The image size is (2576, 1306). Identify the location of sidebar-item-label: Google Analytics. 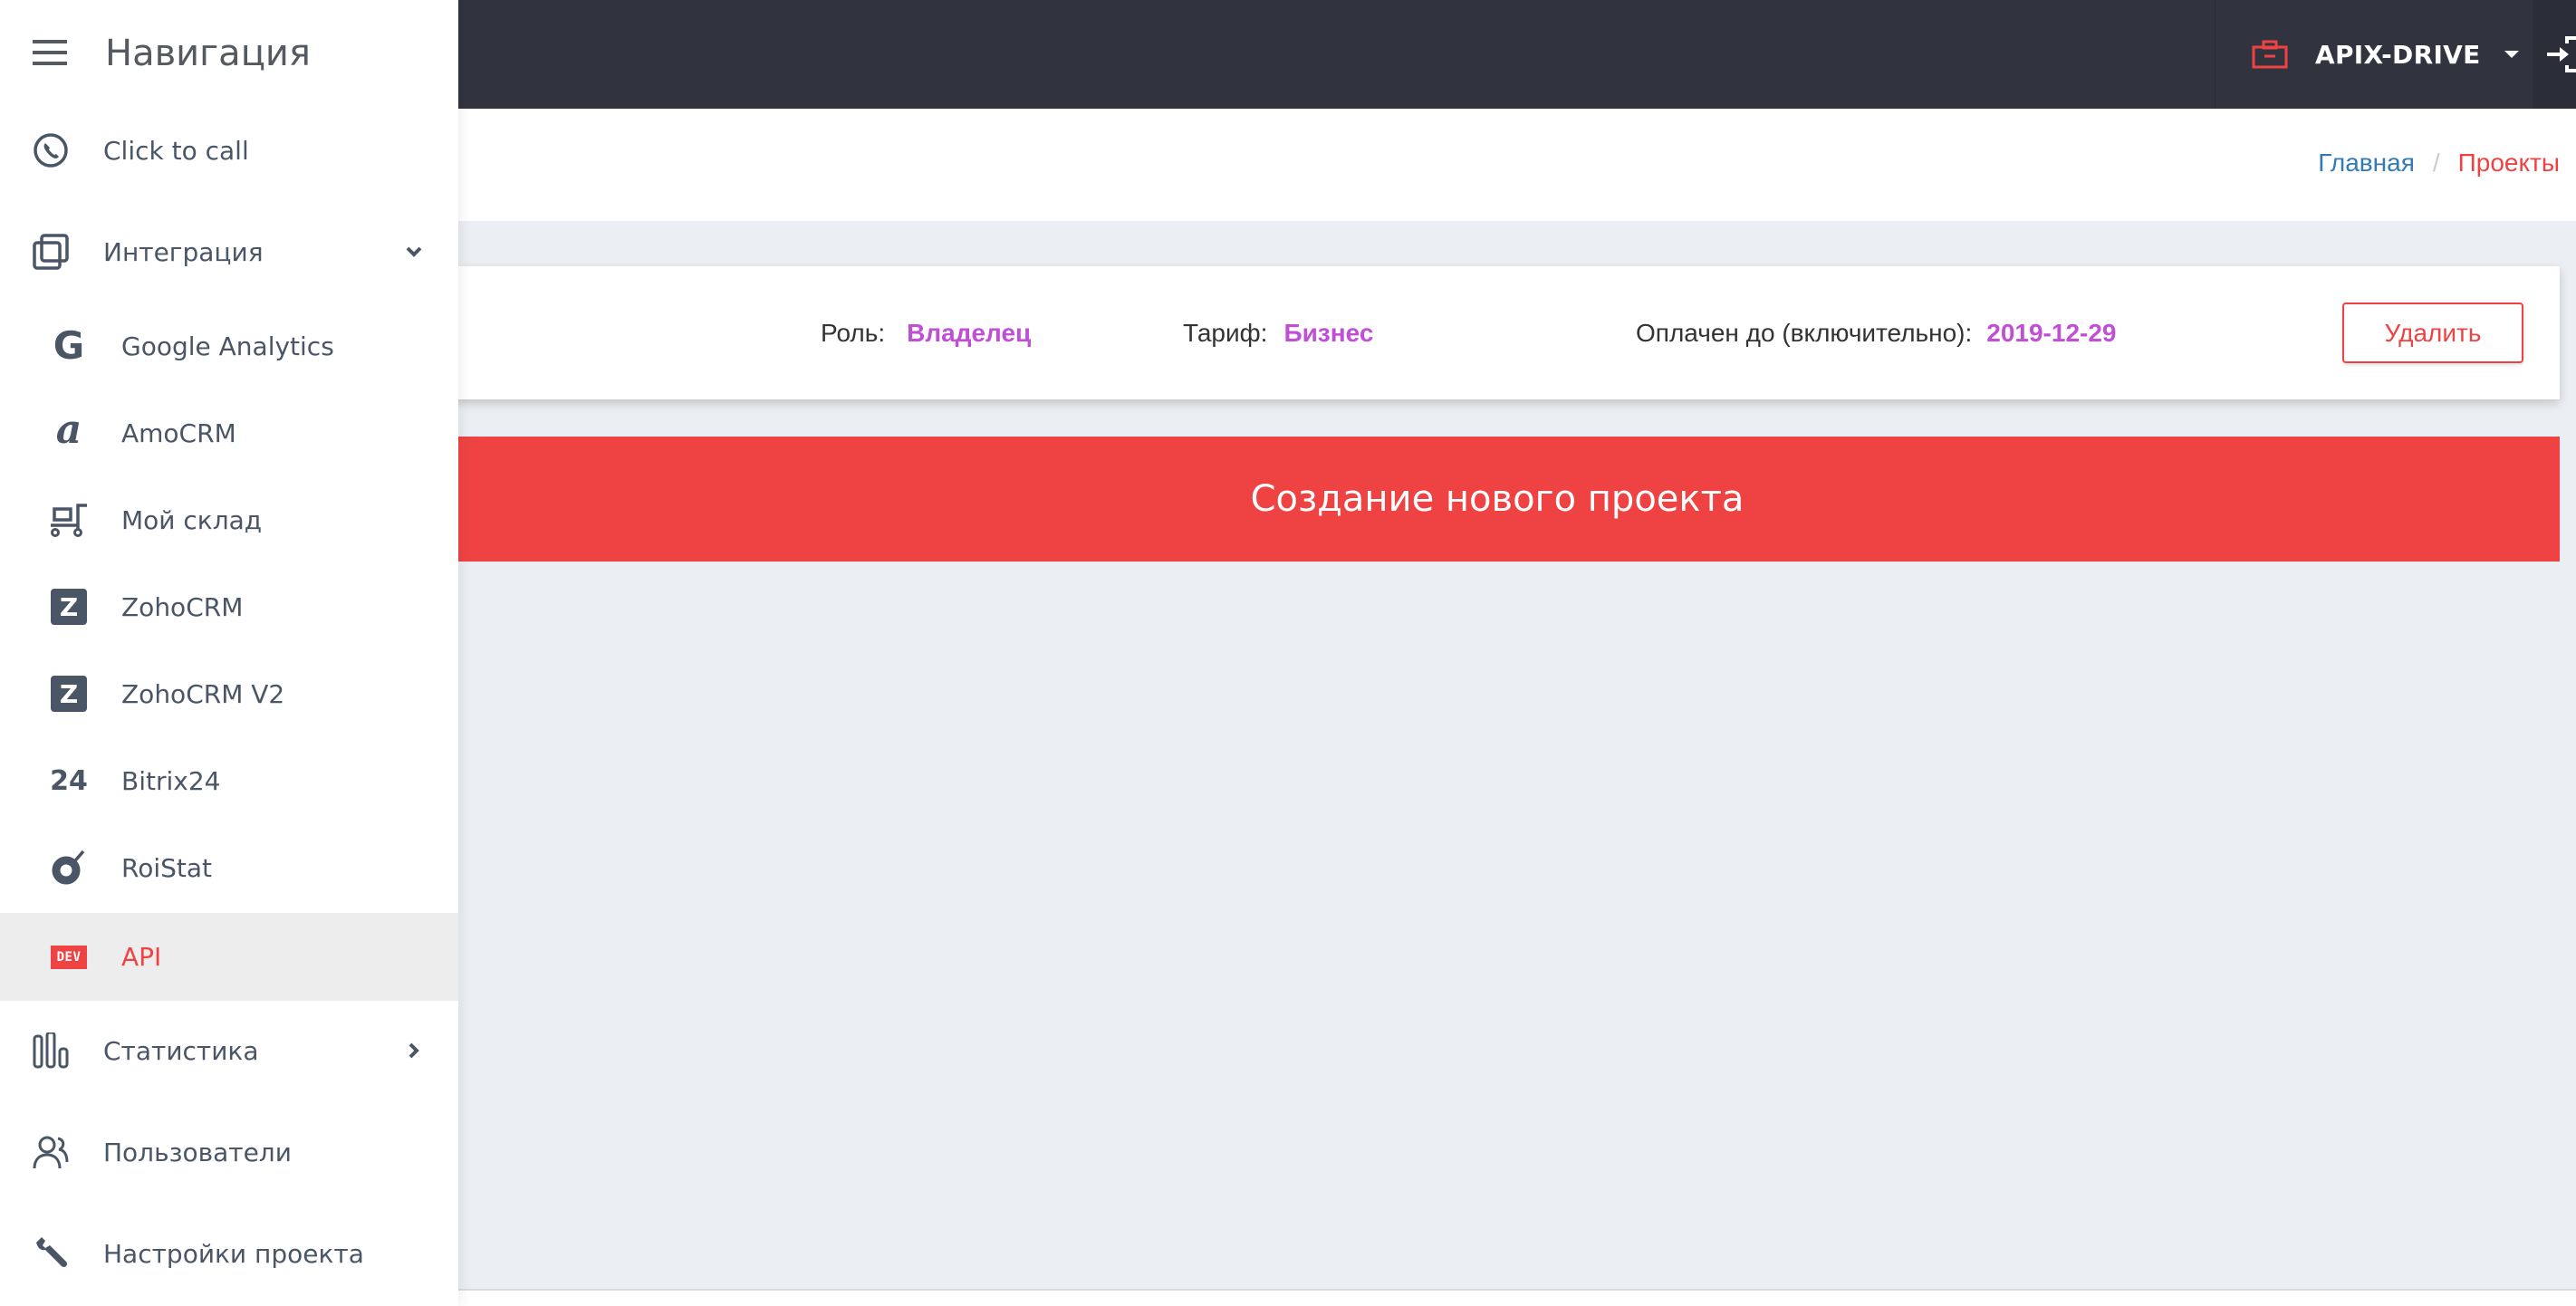
(227, 346).